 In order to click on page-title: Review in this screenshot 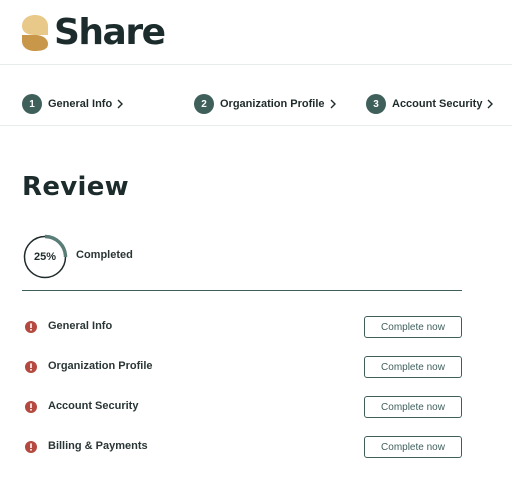, I will do `click(75, 187)`.